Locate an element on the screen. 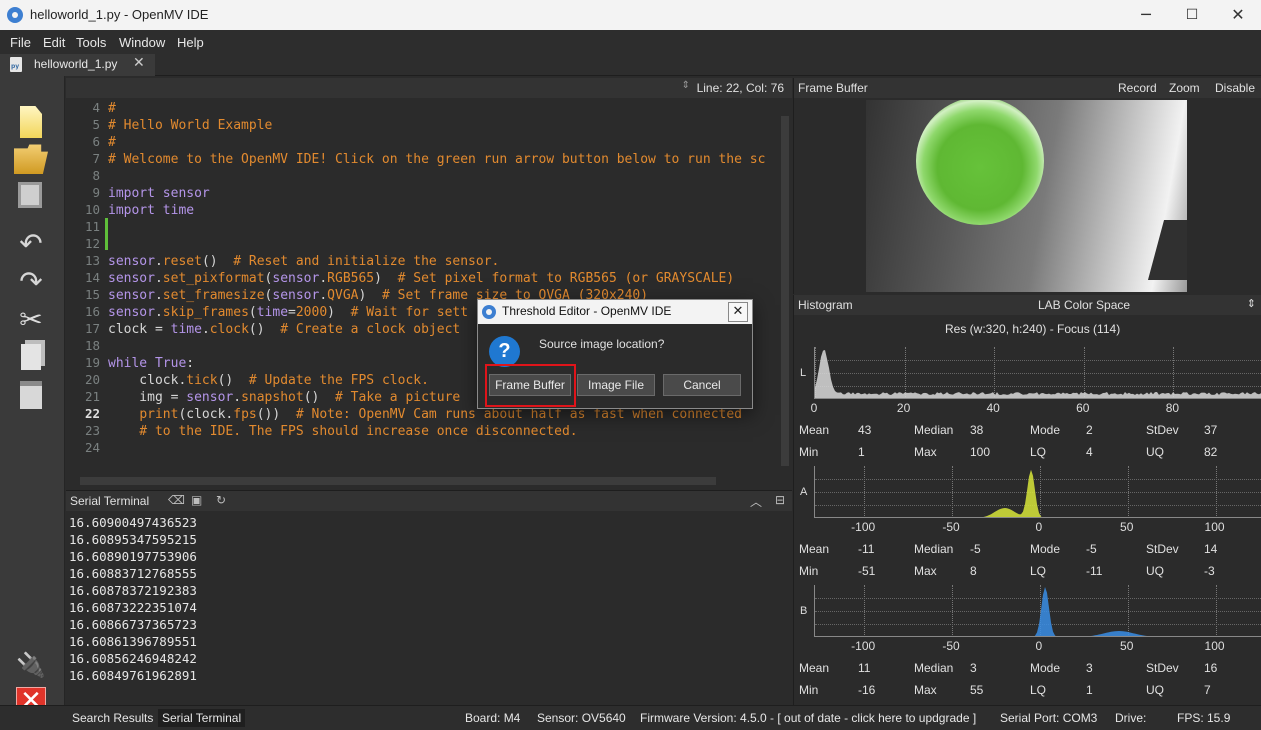 The width and height of the screenshot is (1261, 730). editor-vertical-scrollbar is located at coordinates (785, 288).